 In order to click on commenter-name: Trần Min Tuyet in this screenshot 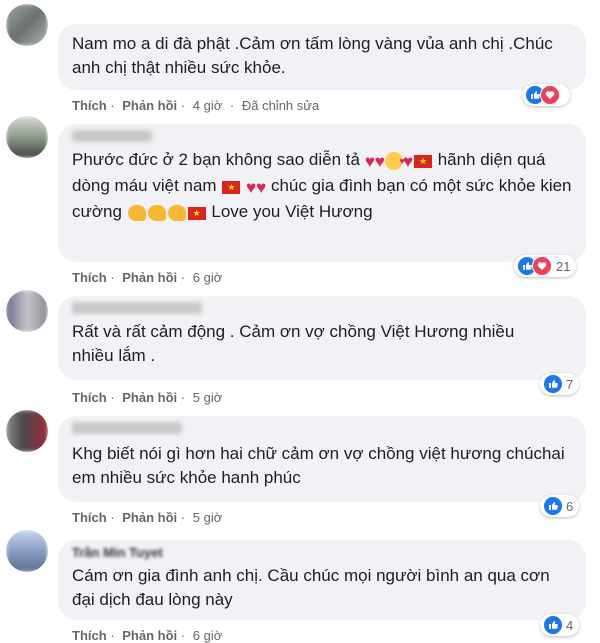, I will do `click(322, 553)`.